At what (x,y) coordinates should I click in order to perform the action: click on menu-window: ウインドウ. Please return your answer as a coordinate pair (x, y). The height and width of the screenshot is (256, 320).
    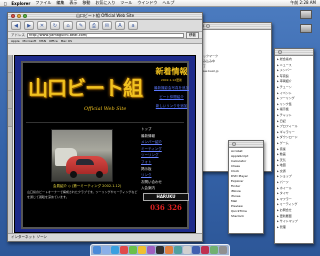
    Looking at the image, I should click on (147, 3).